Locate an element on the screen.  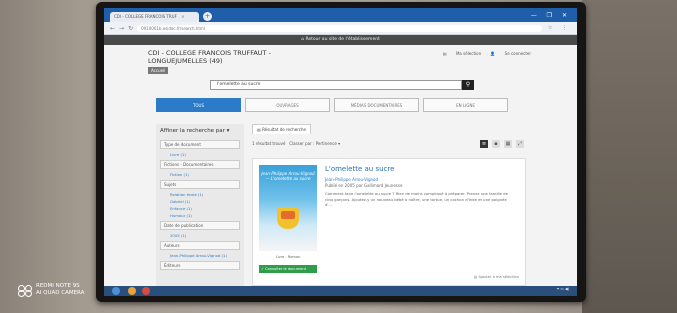
login-label: Se connecter is located at coordinates (517, 53).